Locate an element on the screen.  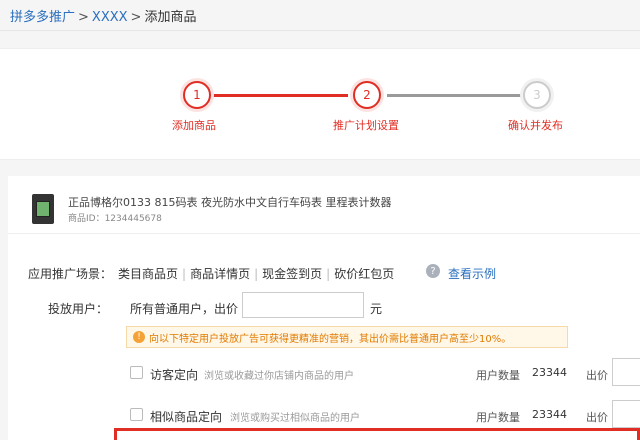
targeting-name: 相似商品定向 is located at coordinates (186, 417).